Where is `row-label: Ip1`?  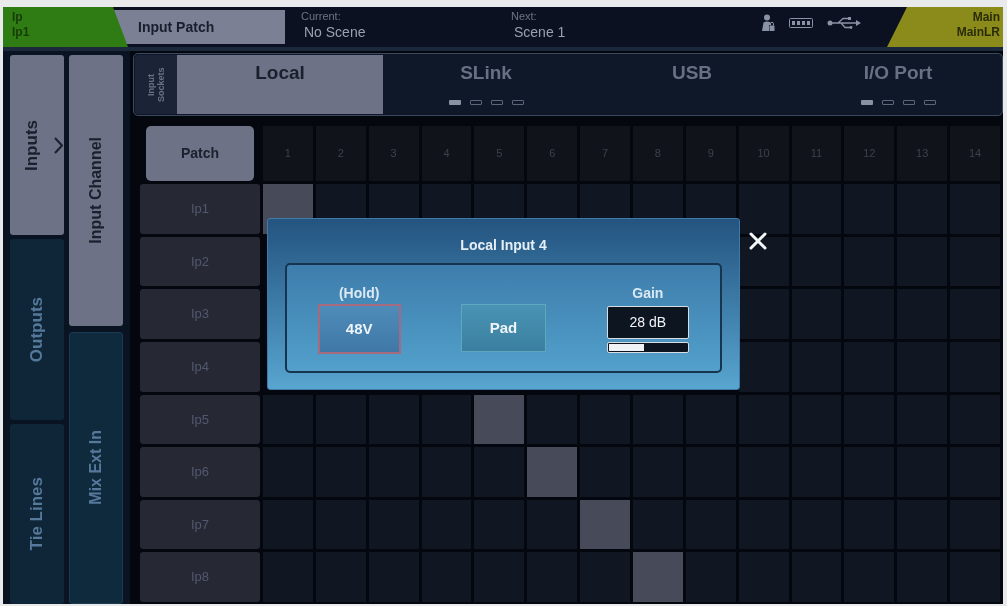
row-label: Ip1 is located at coordinates (200, 209).